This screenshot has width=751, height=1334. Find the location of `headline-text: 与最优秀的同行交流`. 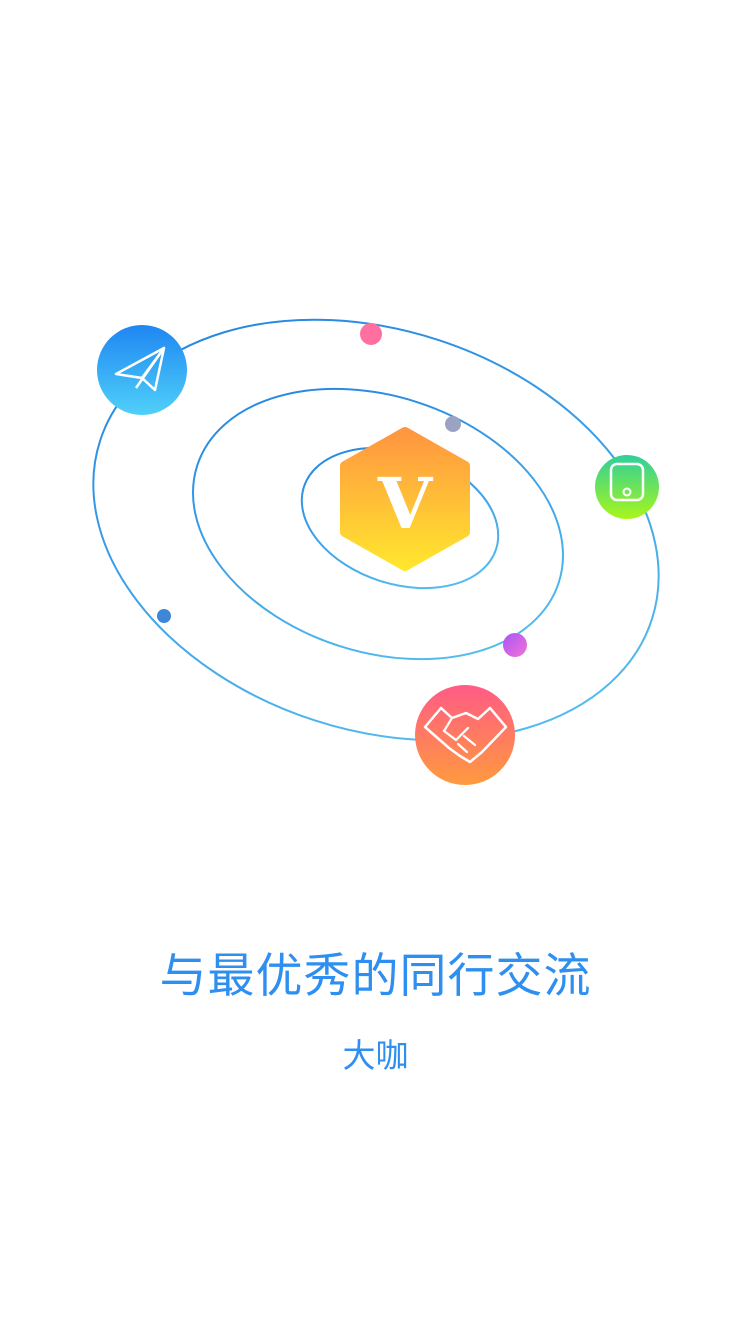

headline-text: 与最优秀的同行交流 is located at coordinates (375, 976).